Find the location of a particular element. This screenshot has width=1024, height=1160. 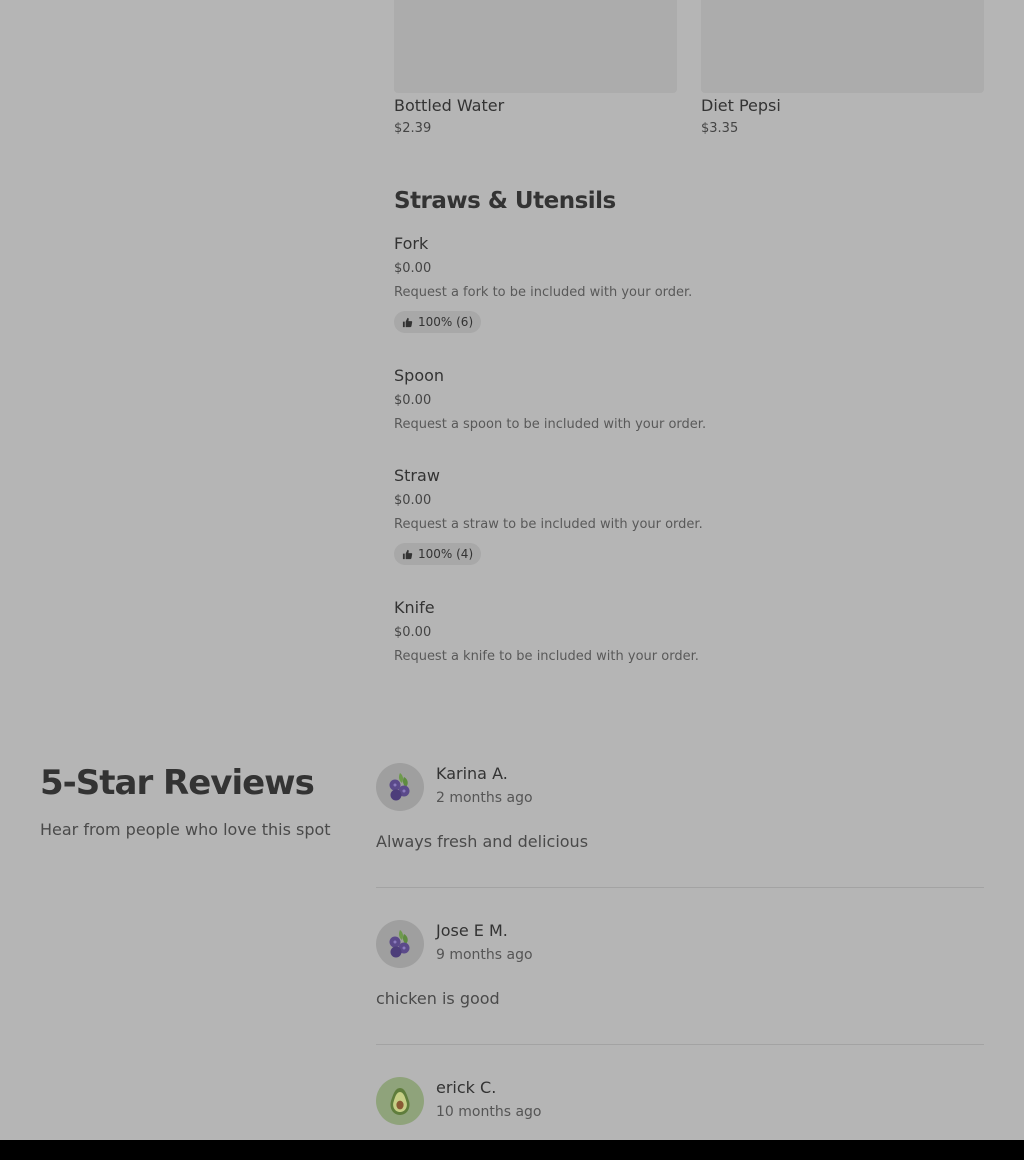

rating-badge: 100% (6) is located at coordinates (438, 322).